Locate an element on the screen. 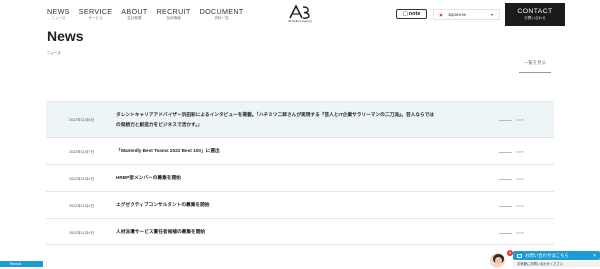 Image resolution: width=600 pixels, height=269 pixels. nav-recruit-label: RECRUIT is located at coordinates (173, 11).